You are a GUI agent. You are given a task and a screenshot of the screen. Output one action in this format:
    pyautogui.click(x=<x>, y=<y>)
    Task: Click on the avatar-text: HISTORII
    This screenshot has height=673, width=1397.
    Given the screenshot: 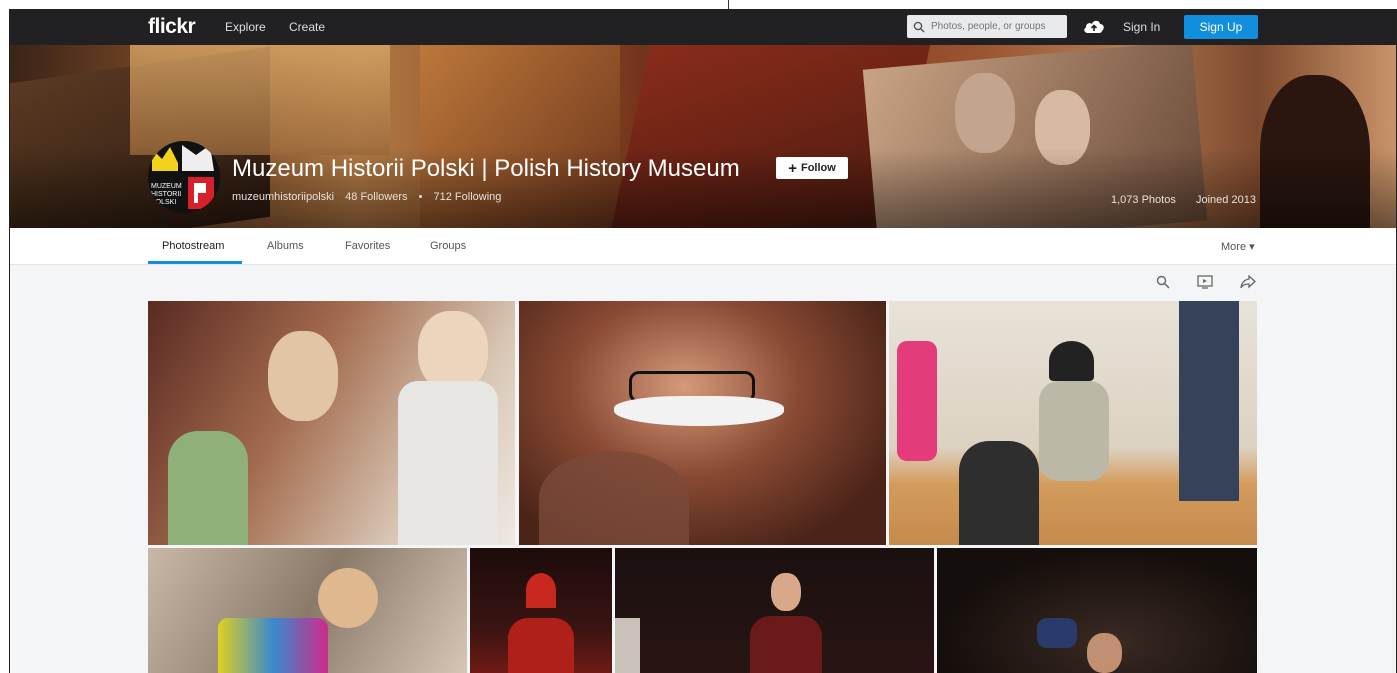 What is the action you would take?
    pyautogui.click(x=166, y=194)
    